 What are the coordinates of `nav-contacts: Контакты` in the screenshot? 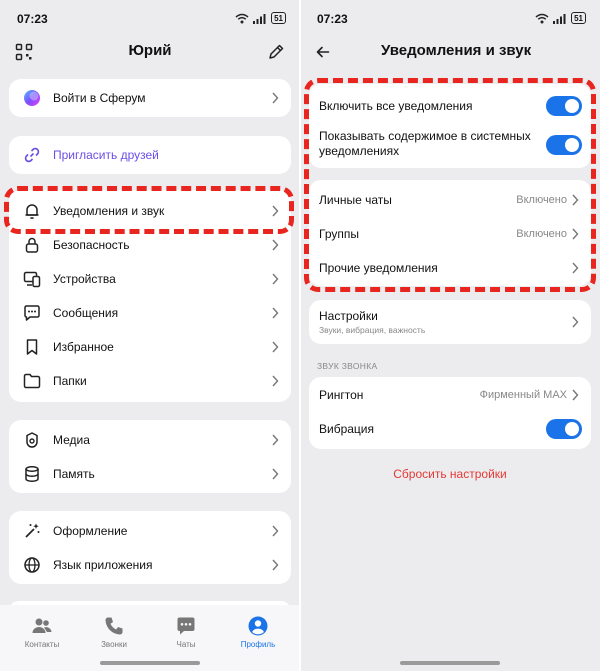 It's located at (42, 632).